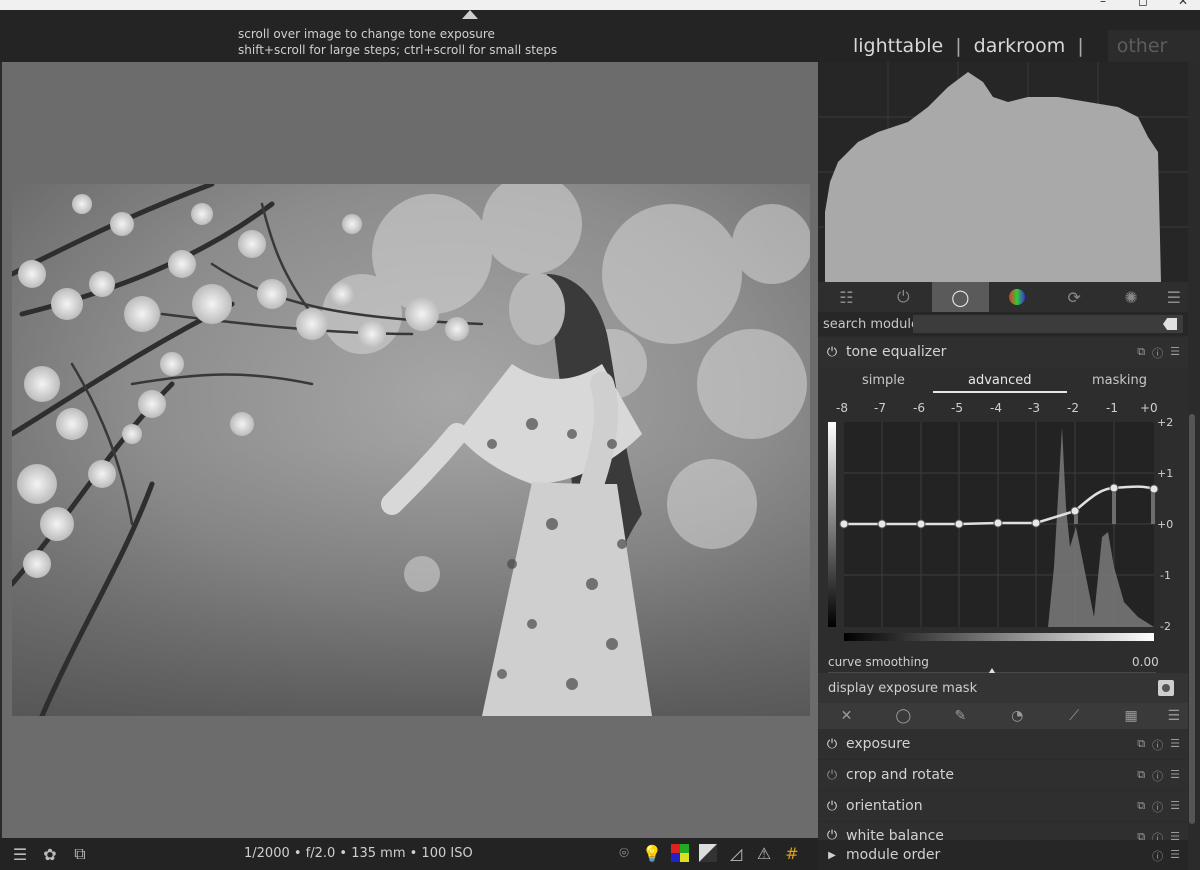  What do you see at coordinates (1003, 744) in the screenshot?
I see `module-header-exposure: ⏻ exposure ⧉ ⓘ ☰` at bounding box center [1003, 744].